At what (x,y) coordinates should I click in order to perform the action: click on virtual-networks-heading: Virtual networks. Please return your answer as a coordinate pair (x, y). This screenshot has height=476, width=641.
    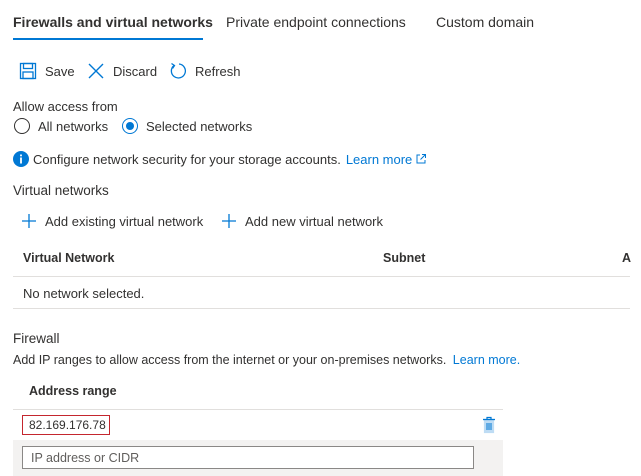
    Looking at the image, I should click on (61, 190).